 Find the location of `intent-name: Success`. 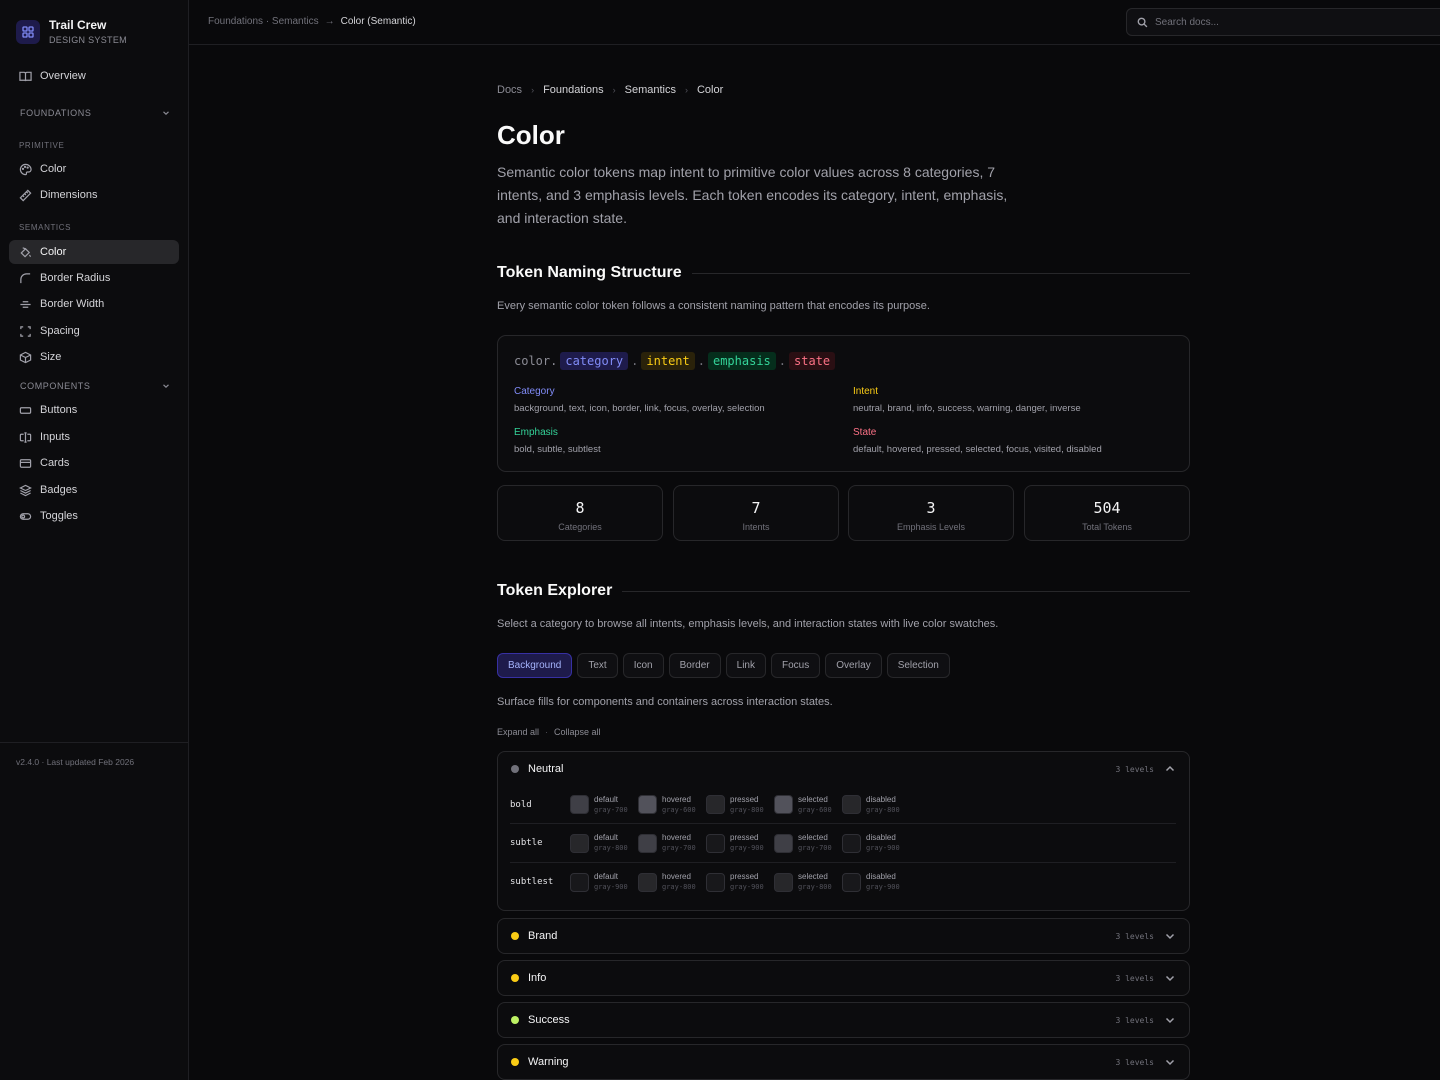

intent-name: Success is located at coordinates (549, 1020).